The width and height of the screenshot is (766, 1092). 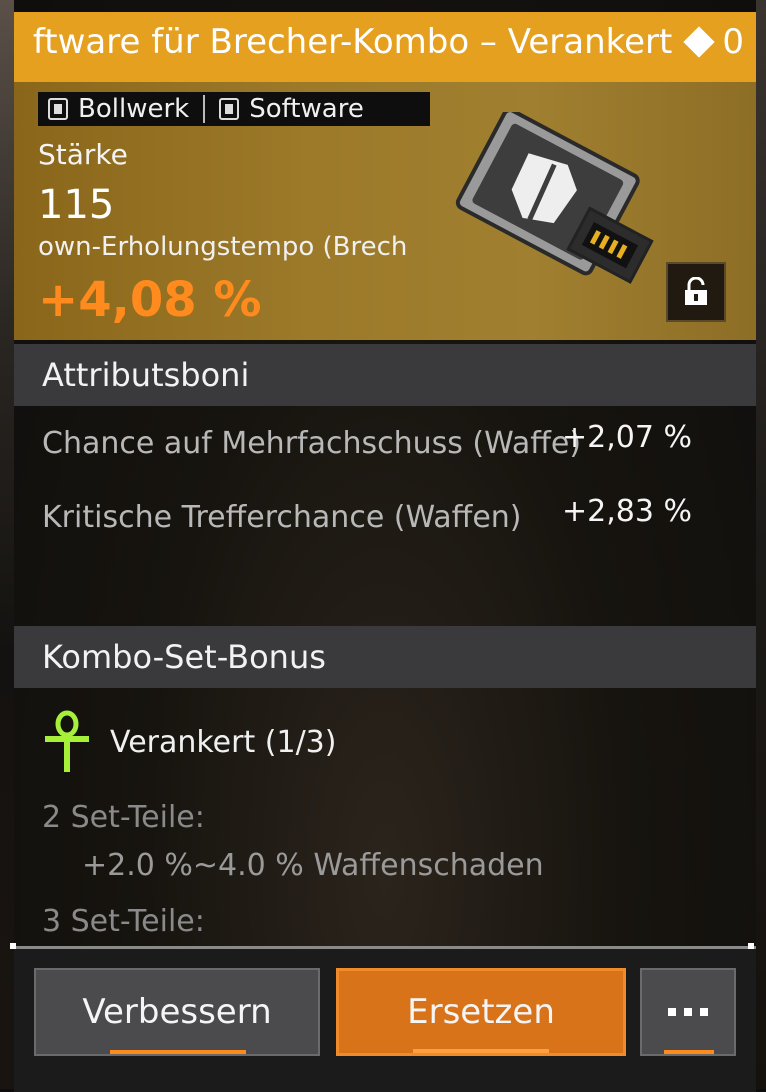 I want to click on upgrade-button: Verbessern, so click(x=177, y=1012).